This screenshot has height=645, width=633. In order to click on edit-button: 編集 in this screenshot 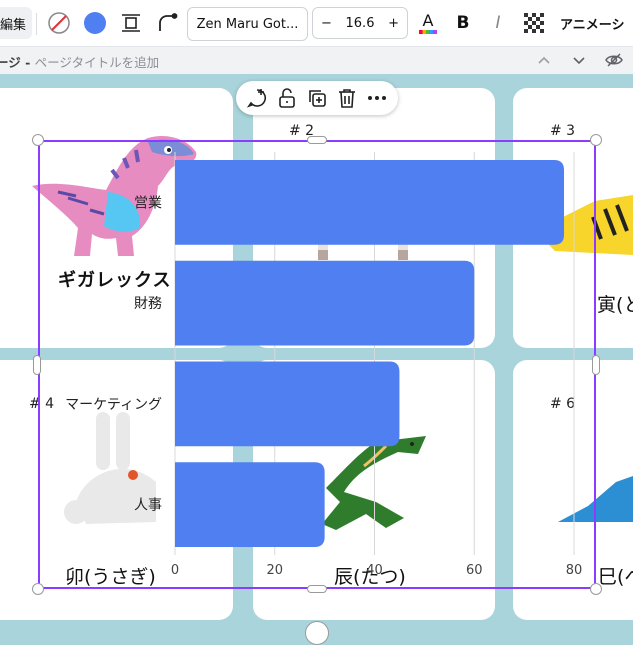, I will do `click(16, 23)`.